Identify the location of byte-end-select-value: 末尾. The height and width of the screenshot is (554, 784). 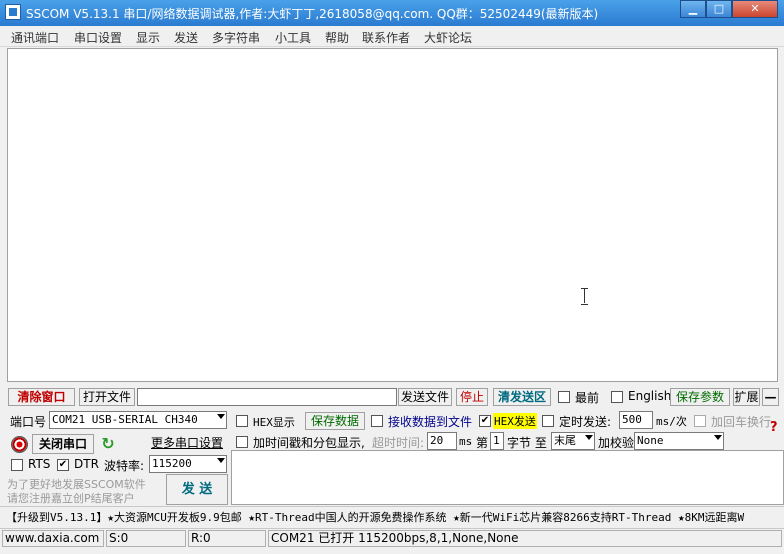
(565, 440).